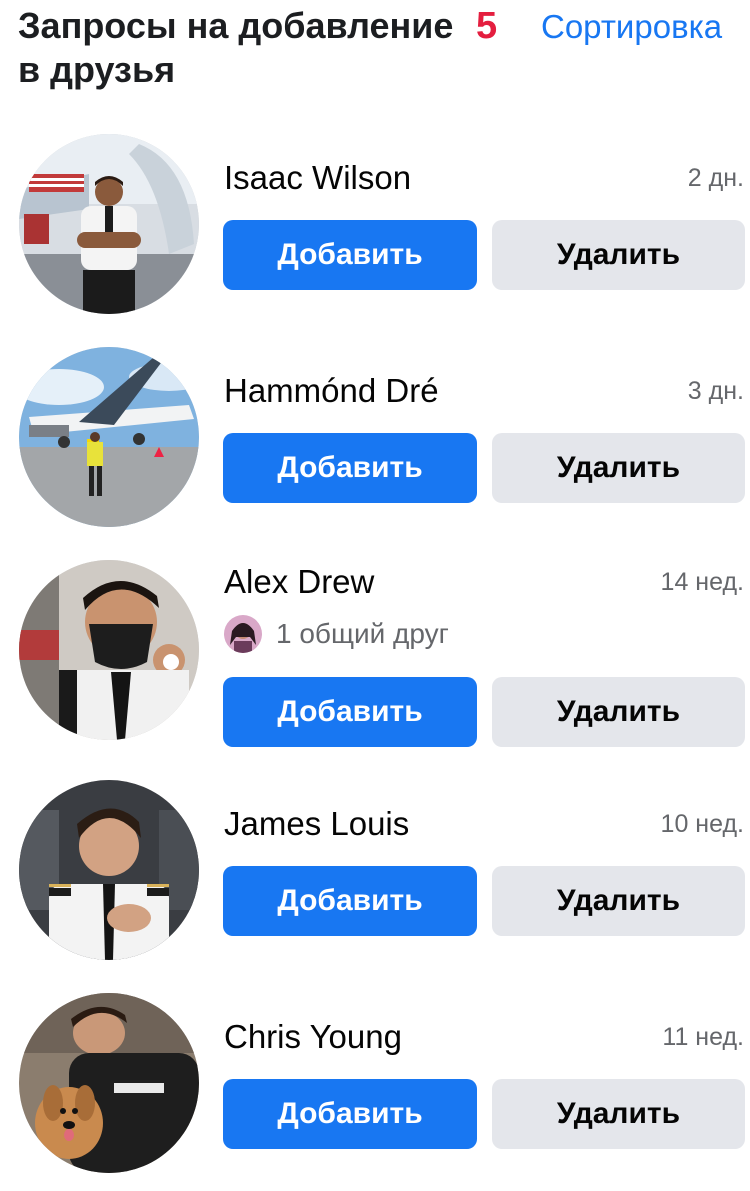 Image resolution: width=750 pixels, height=1191 pixels. What do you see at coordinates (487, 26) in the screenshot?
I see `request-count-badge: 5` at bounding box center [487, 26].